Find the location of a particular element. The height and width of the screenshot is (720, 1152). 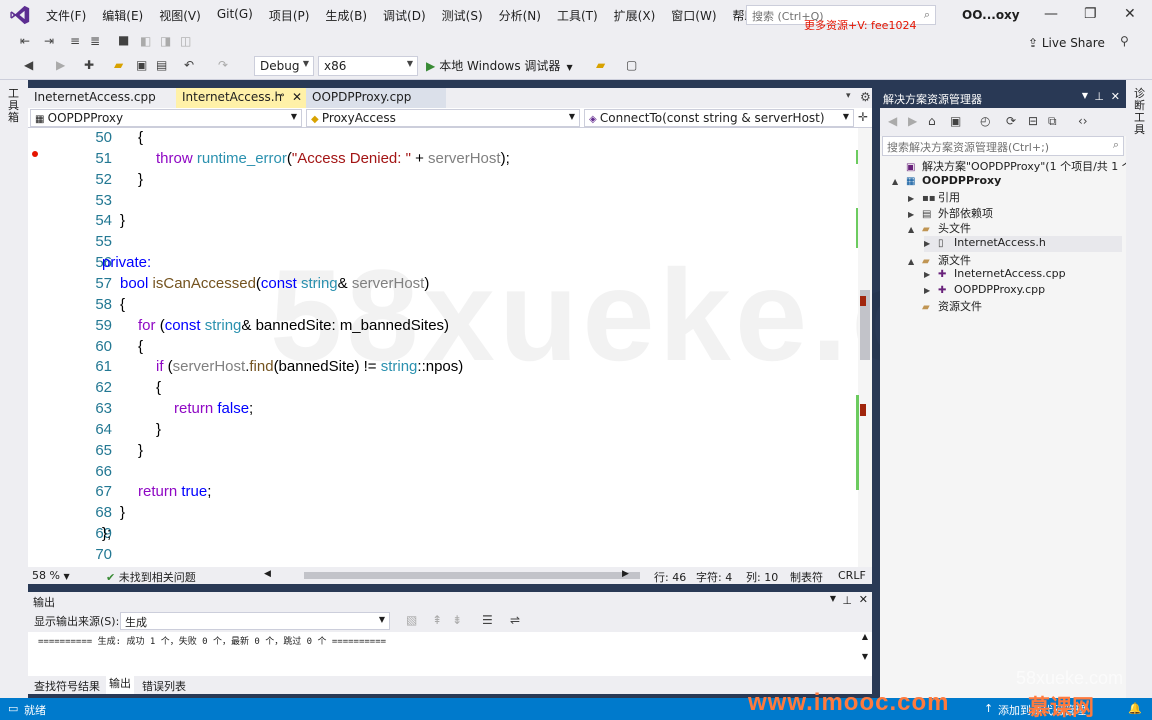

code-line: 67 return true; is located at coordinates (443, 493).